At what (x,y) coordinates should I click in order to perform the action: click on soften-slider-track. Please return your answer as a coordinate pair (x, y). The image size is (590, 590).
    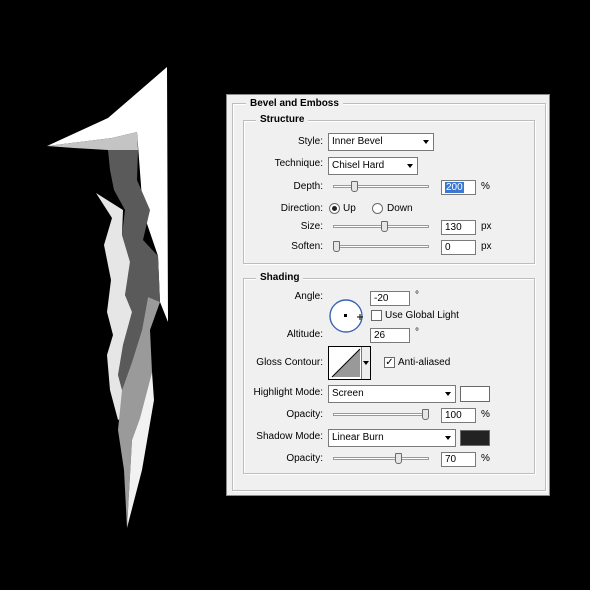
    Looking at the image, I should click on (381, 246).